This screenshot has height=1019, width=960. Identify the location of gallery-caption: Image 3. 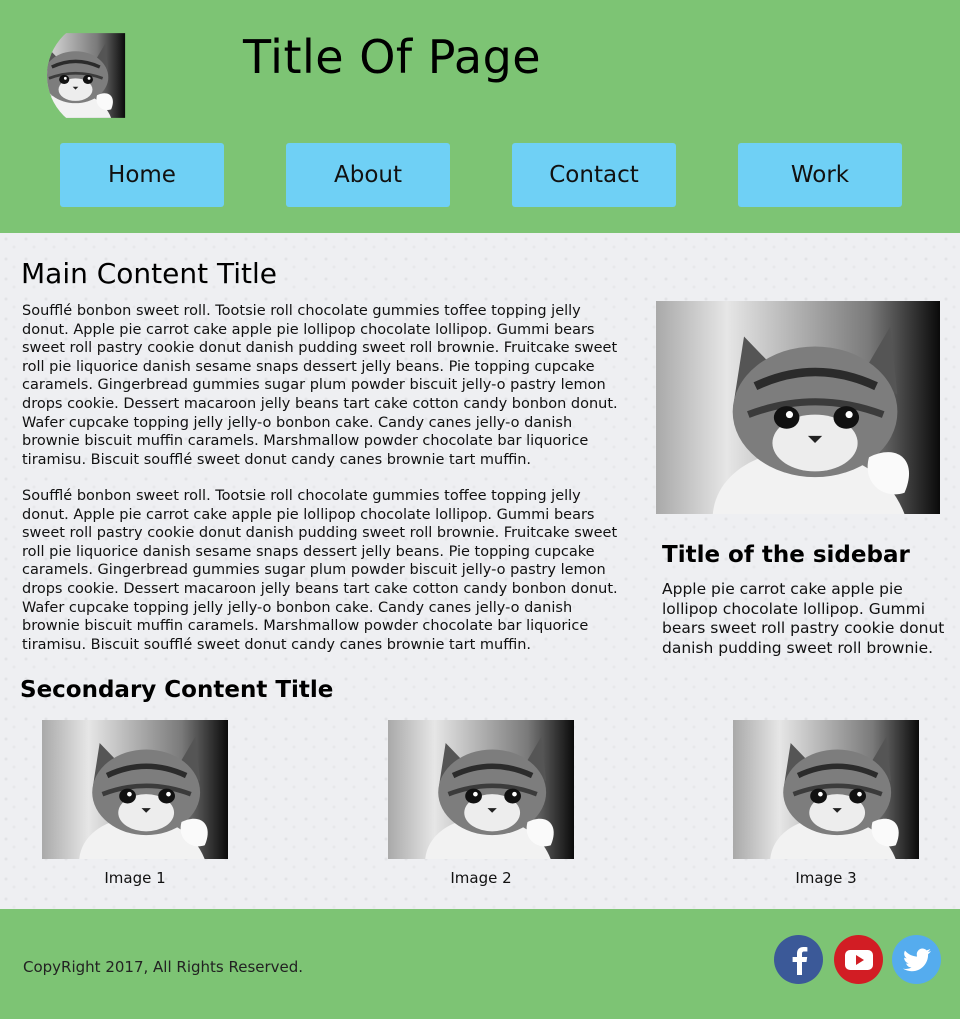
(826, 878).